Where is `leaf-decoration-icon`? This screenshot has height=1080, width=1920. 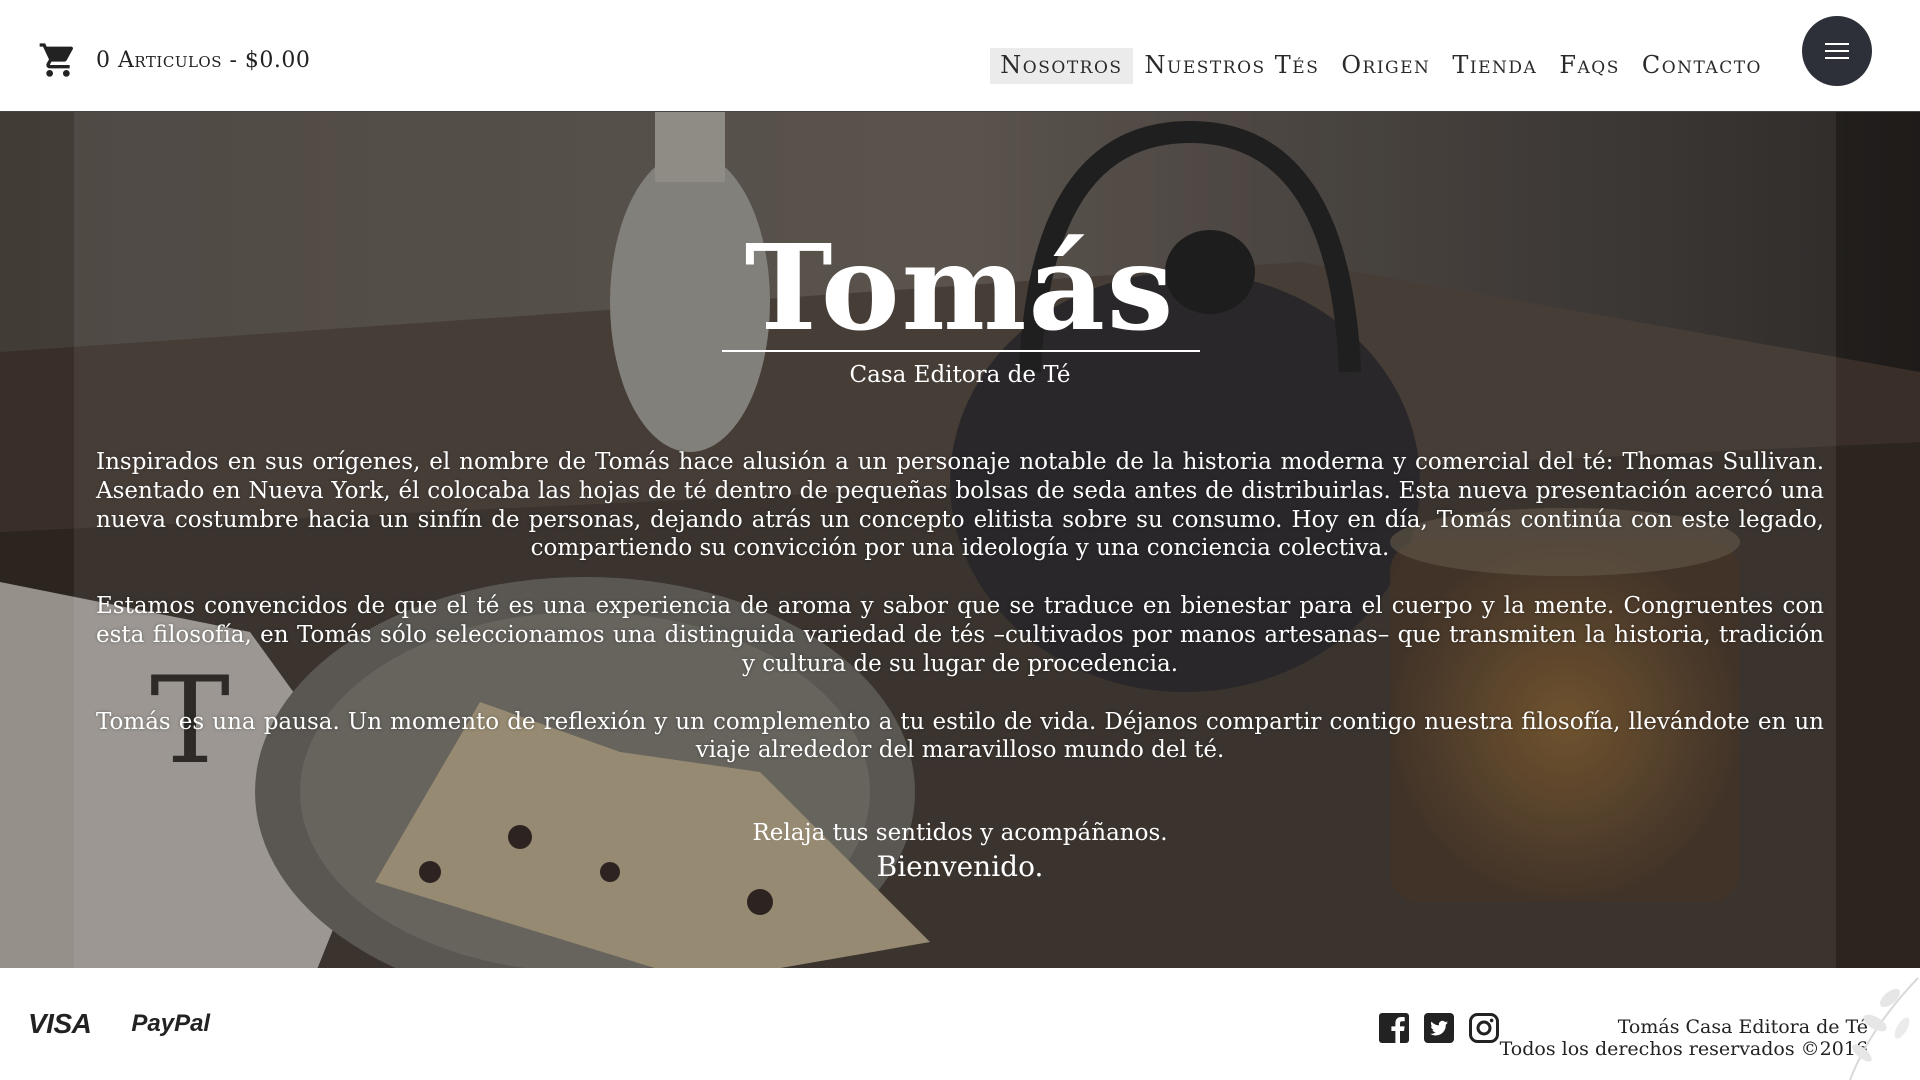
leaf-decoration-icon is located at coordinates (1884, 1028).